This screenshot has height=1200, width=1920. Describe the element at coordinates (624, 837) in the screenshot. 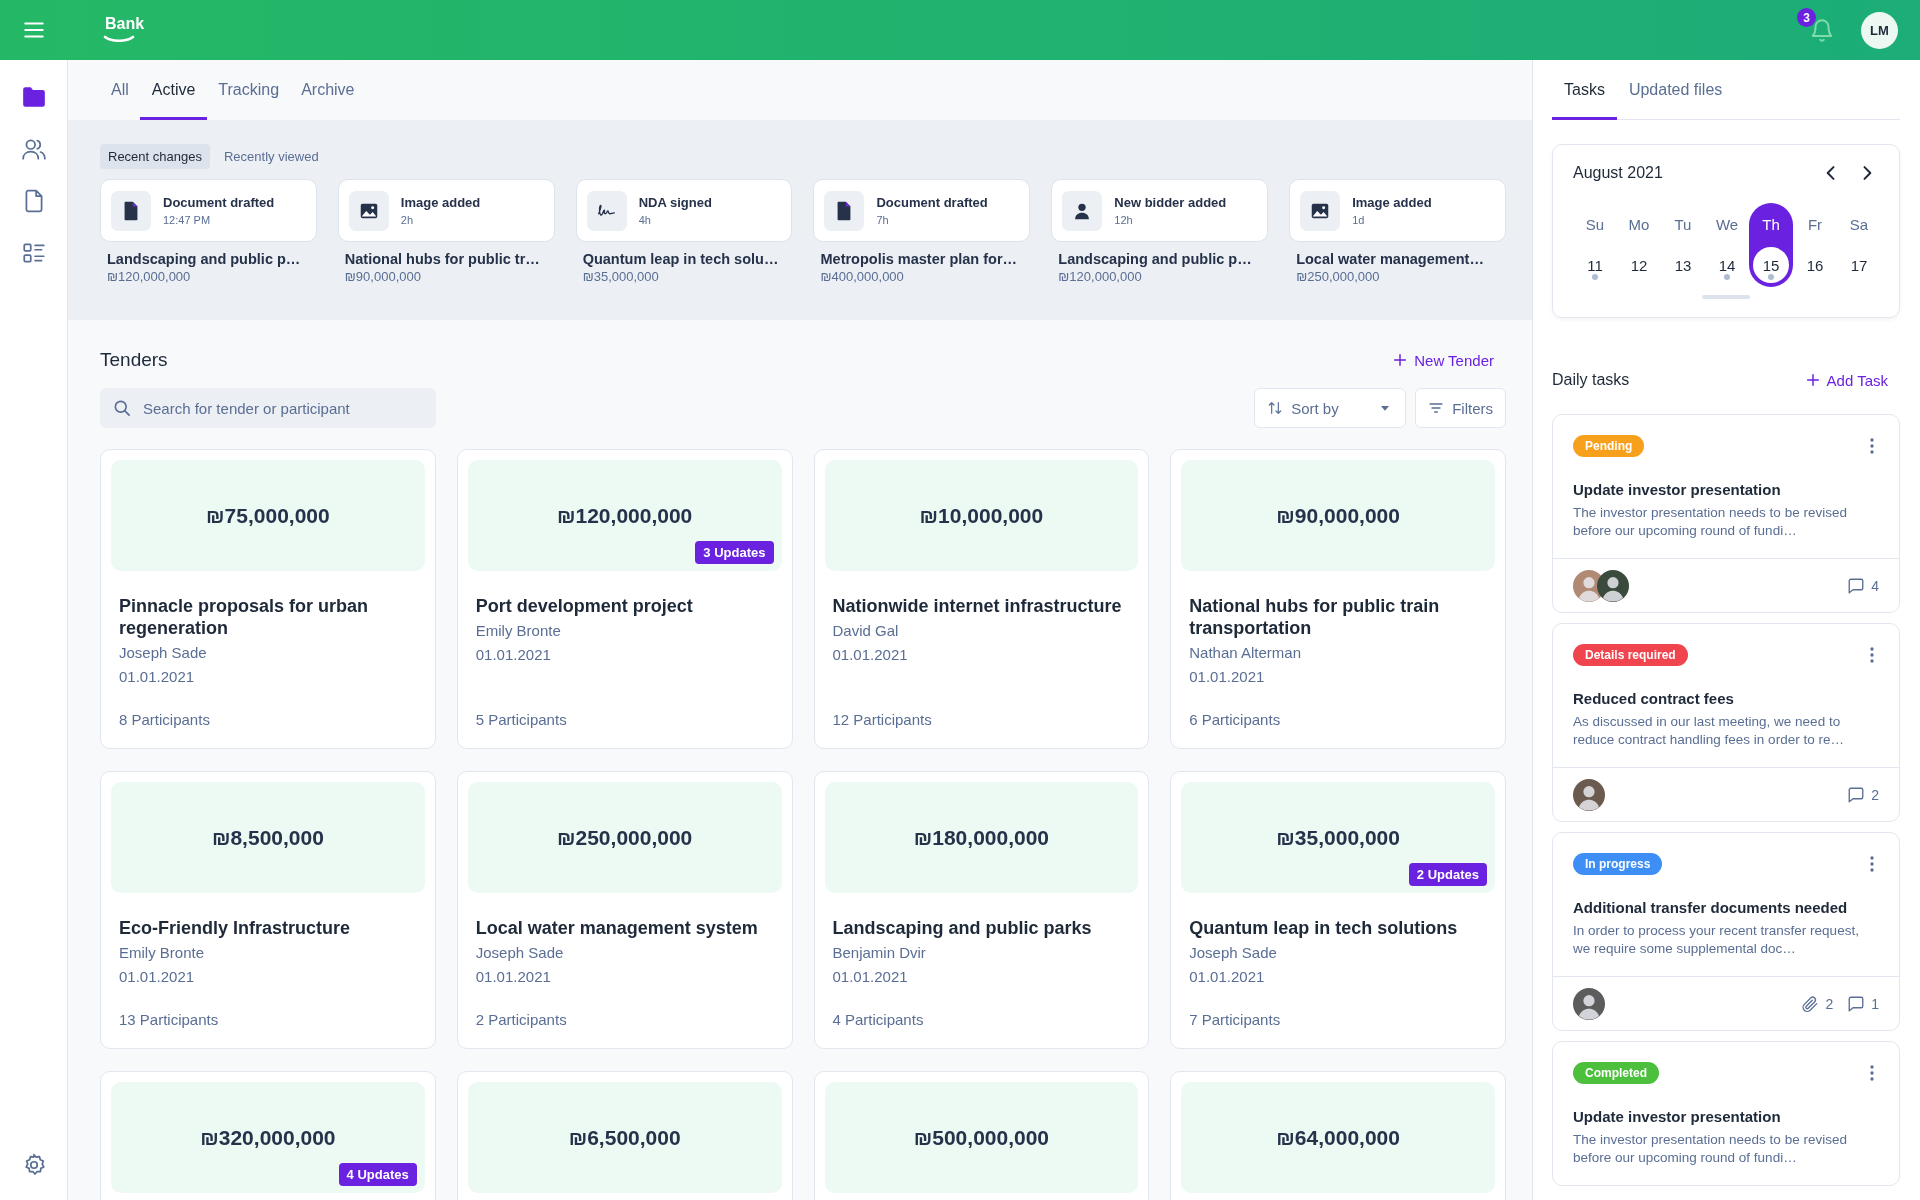

I see `tender-amount: ₪250,000,000` at that location.